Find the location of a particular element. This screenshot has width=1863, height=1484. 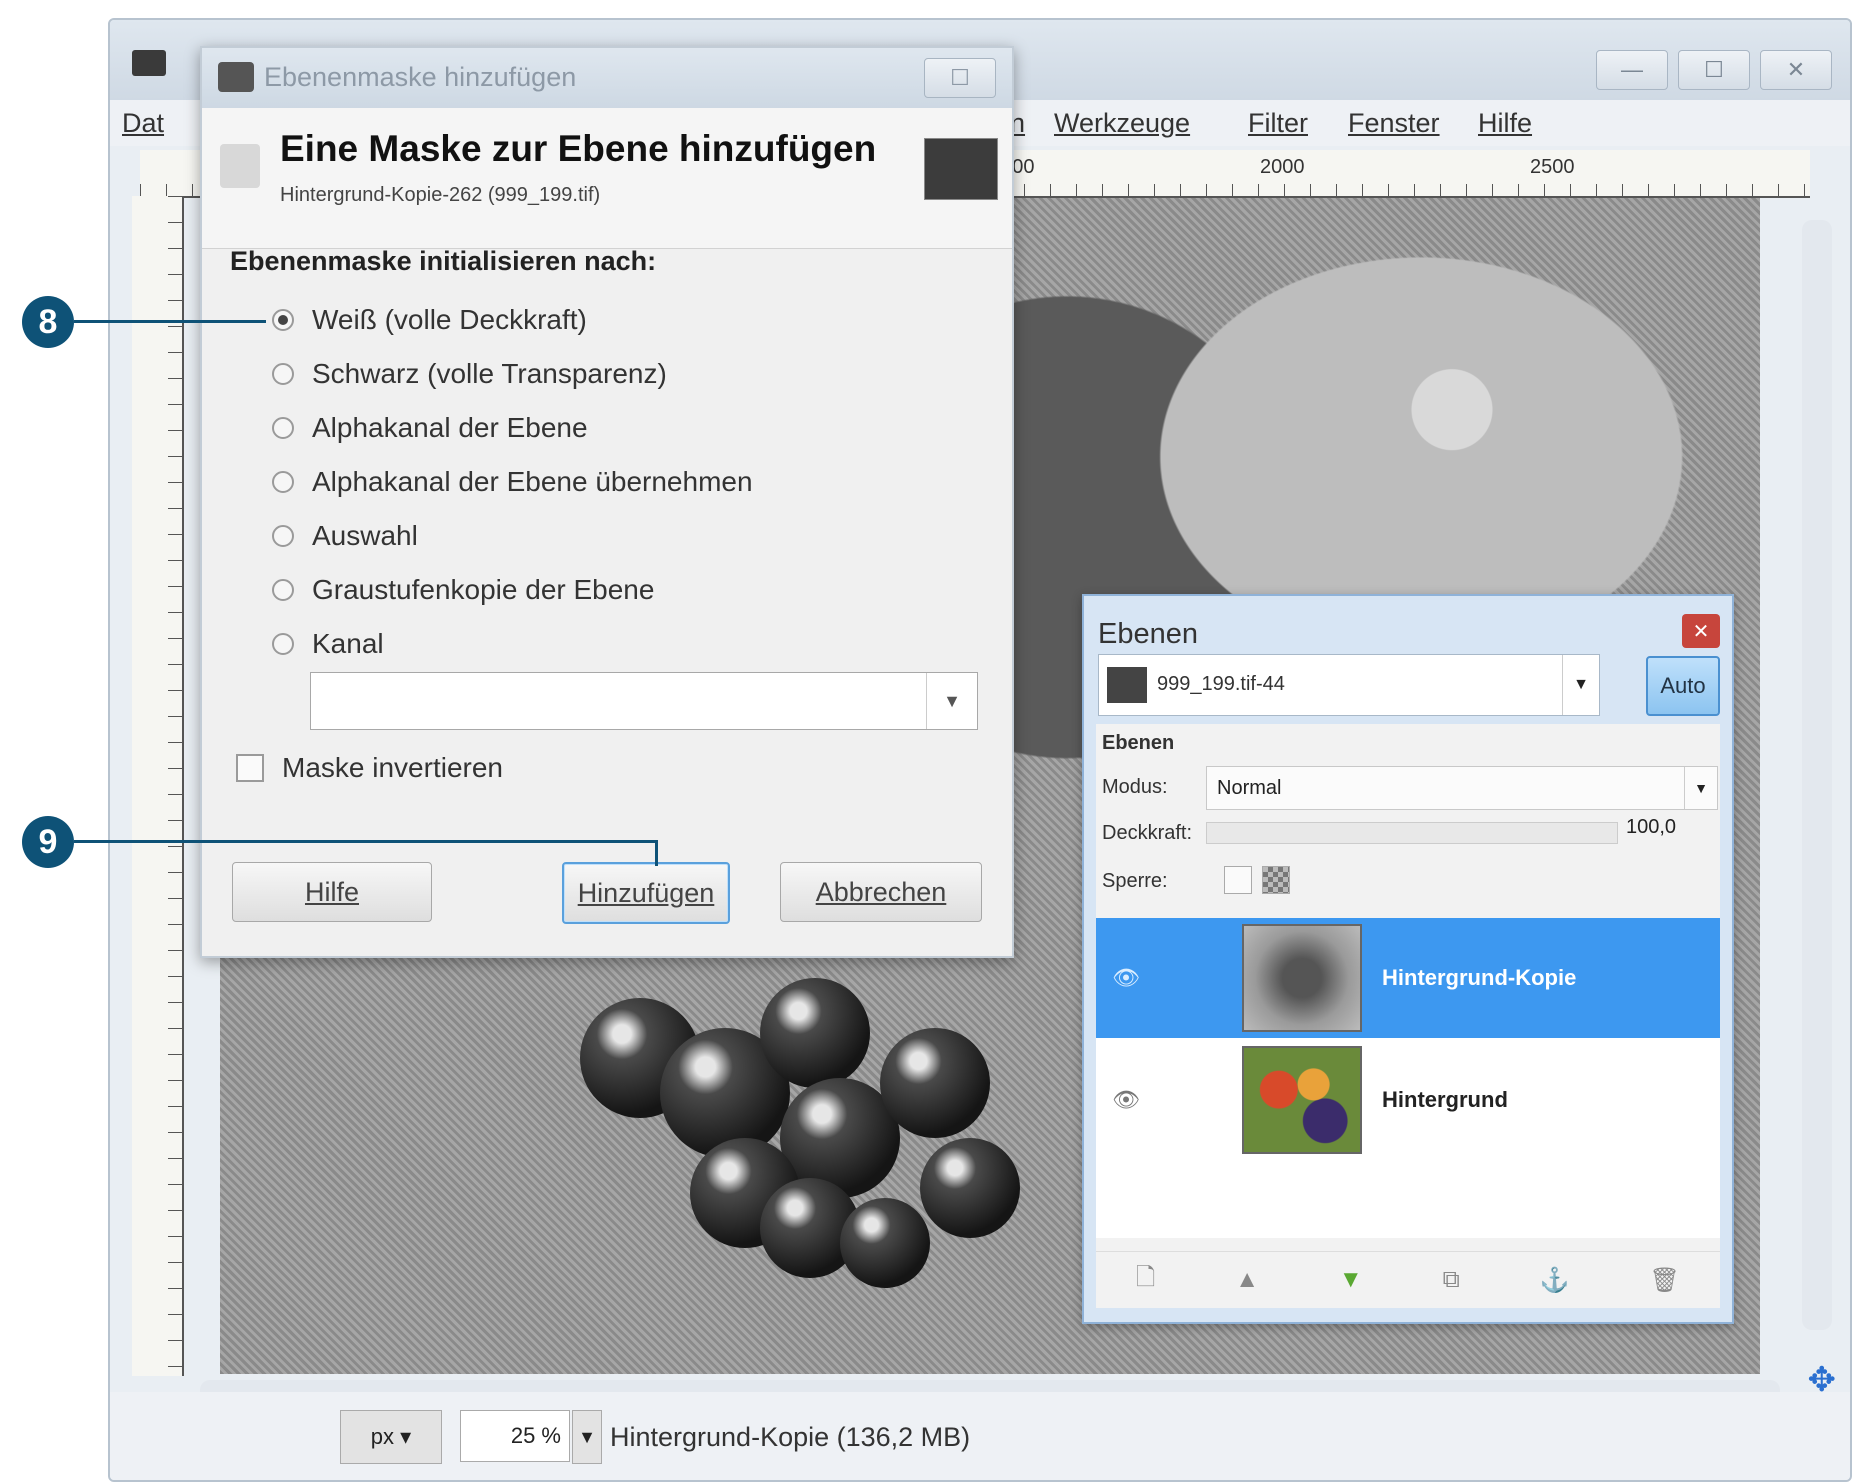

zoom-dropdown-icon: ▼ is located at coordinates (587, 1437).